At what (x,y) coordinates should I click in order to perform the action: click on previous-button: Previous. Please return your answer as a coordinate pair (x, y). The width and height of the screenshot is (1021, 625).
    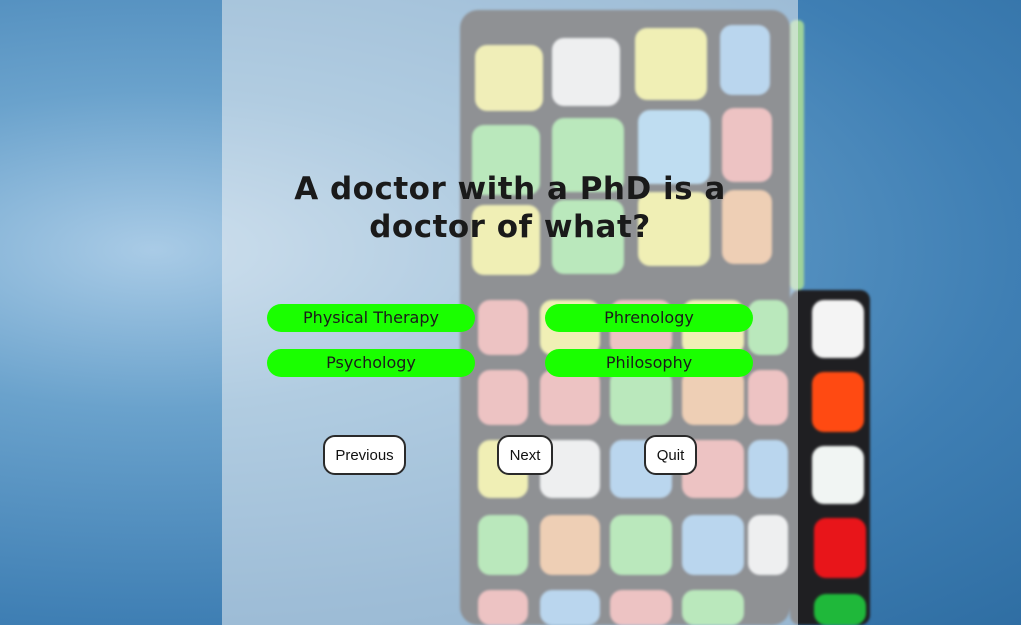
    Looking at the image, I should click on (364, 455).